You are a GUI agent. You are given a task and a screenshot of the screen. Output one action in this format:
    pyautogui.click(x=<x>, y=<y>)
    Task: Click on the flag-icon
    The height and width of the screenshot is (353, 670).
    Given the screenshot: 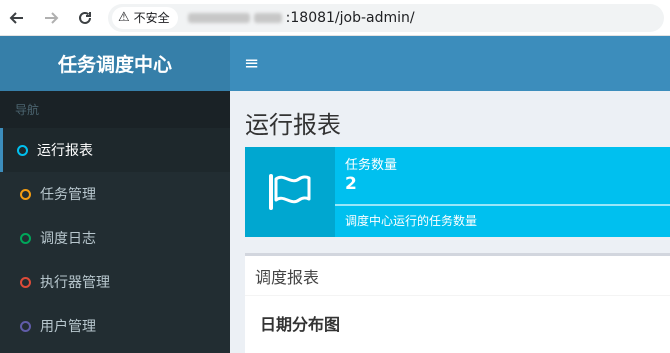 What is the action you would take?
    pyautogui.click(x=290, y=192)
    